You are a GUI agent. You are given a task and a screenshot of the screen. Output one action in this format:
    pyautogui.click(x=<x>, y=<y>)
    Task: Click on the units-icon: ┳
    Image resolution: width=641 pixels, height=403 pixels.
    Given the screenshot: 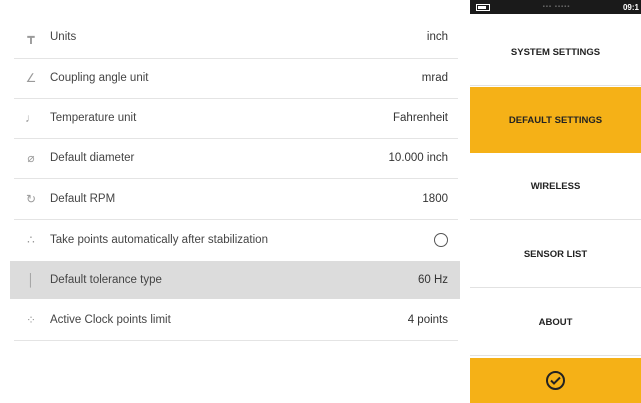 What is the action you would take?
    pyautogui.click(x=31, y=37)
    